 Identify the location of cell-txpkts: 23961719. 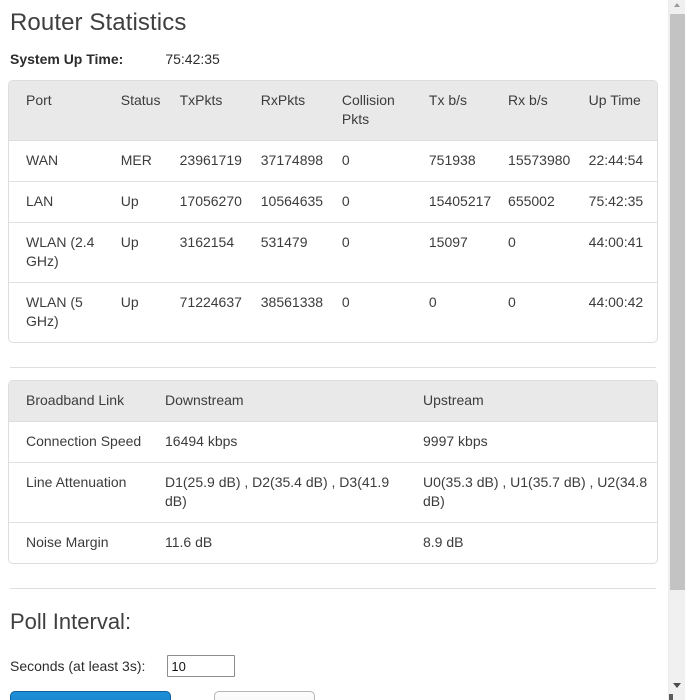
(214, 161).